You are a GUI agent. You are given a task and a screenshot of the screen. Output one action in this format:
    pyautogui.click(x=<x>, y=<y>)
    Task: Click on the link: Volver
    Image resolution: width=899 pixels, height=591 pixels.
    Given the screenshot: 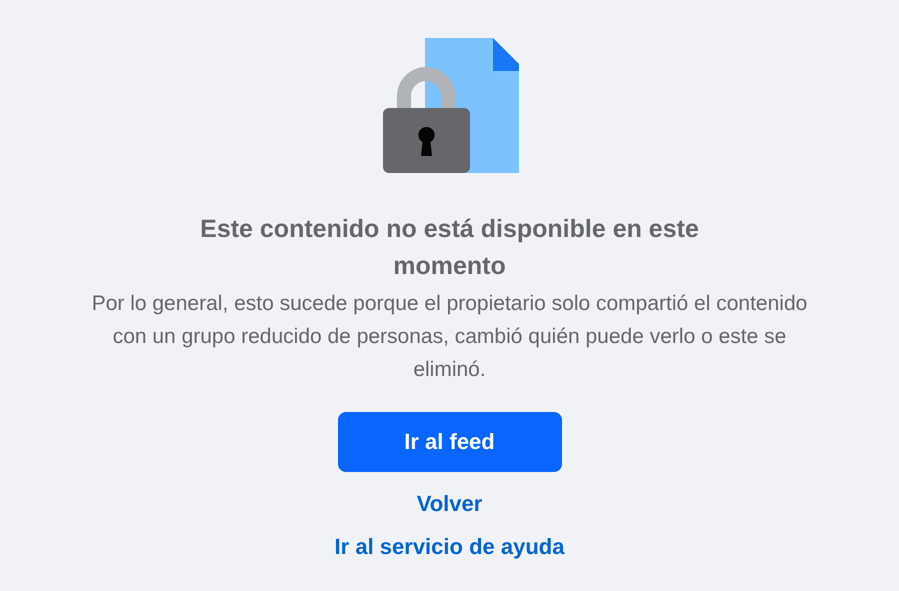 What is the action you would take?
    pyautogui.click(x=449, y=504)
    